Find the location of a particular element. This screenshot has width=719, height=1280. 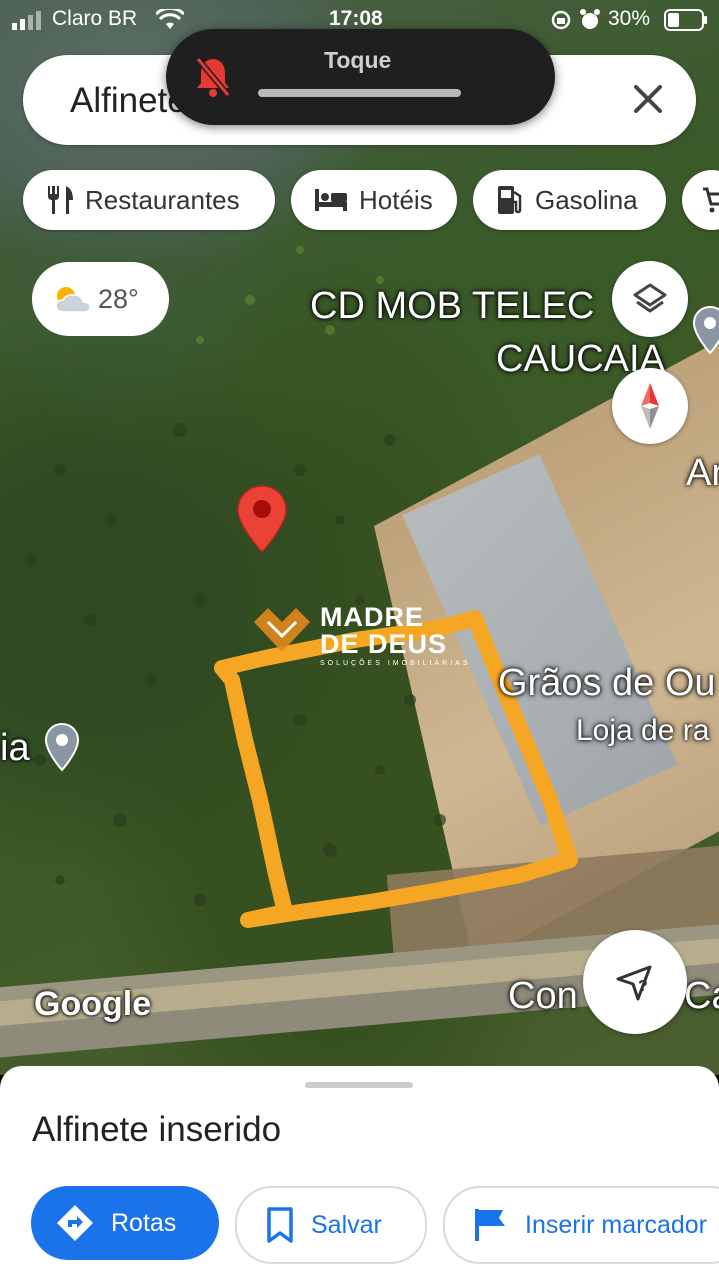

save-button: Salvar is located at coordinates (331, 1225).